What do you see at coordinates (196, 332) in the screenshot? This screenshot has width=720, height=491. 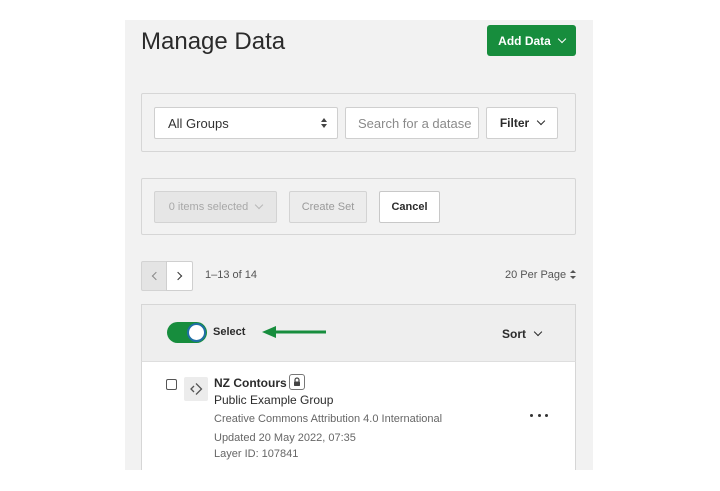 I see `toggle-knob` at bounding box center [196, 332].